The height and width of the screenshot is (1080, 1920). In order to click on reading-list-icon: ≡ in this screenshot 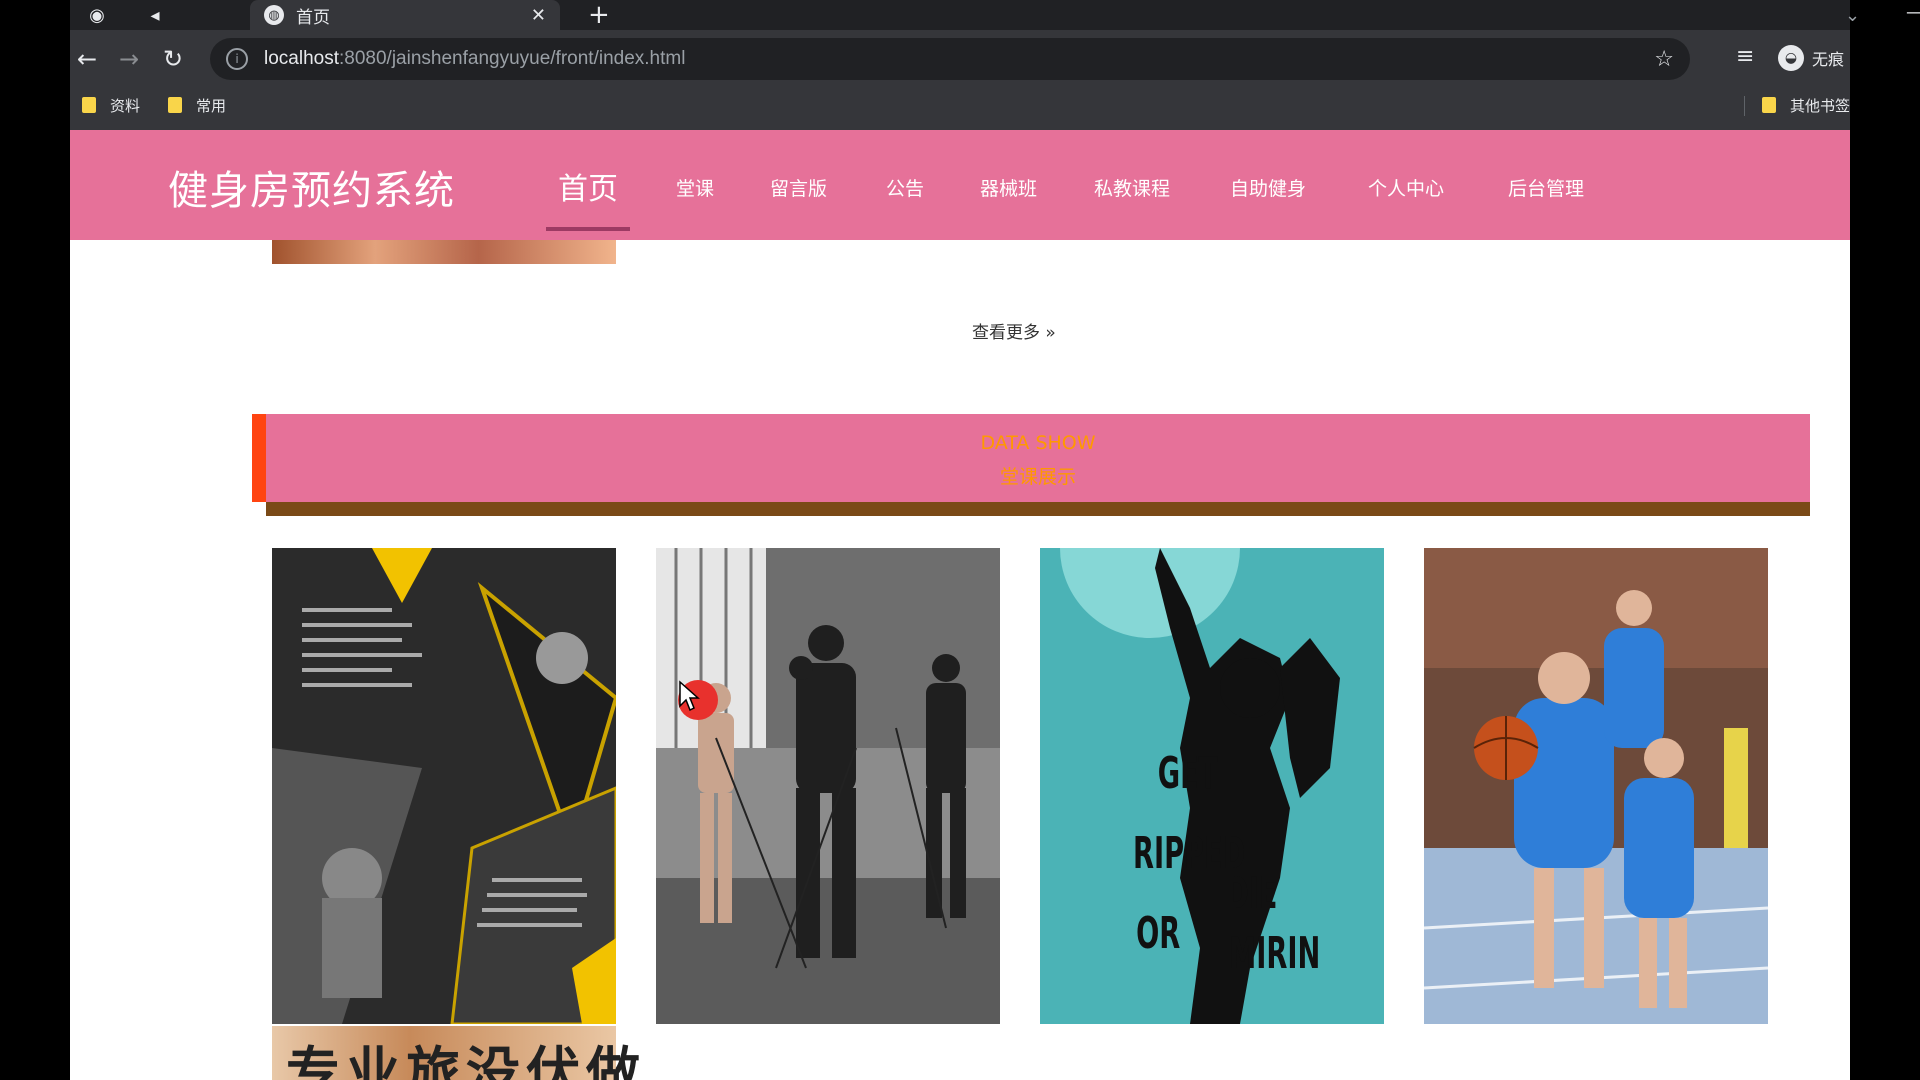, I will do `click(1745, 56)`.